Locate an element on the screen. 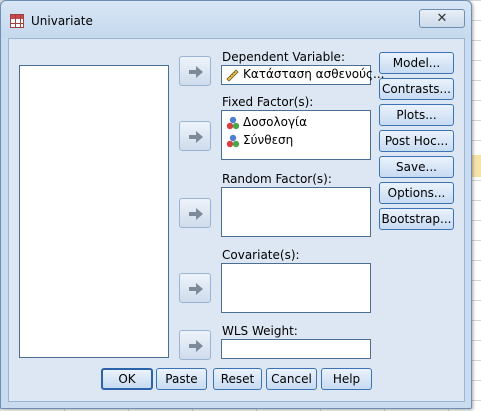 The width and height of the screenshot is (481, 411). dialog-title: Univariate is located at coordinates (62, 21).